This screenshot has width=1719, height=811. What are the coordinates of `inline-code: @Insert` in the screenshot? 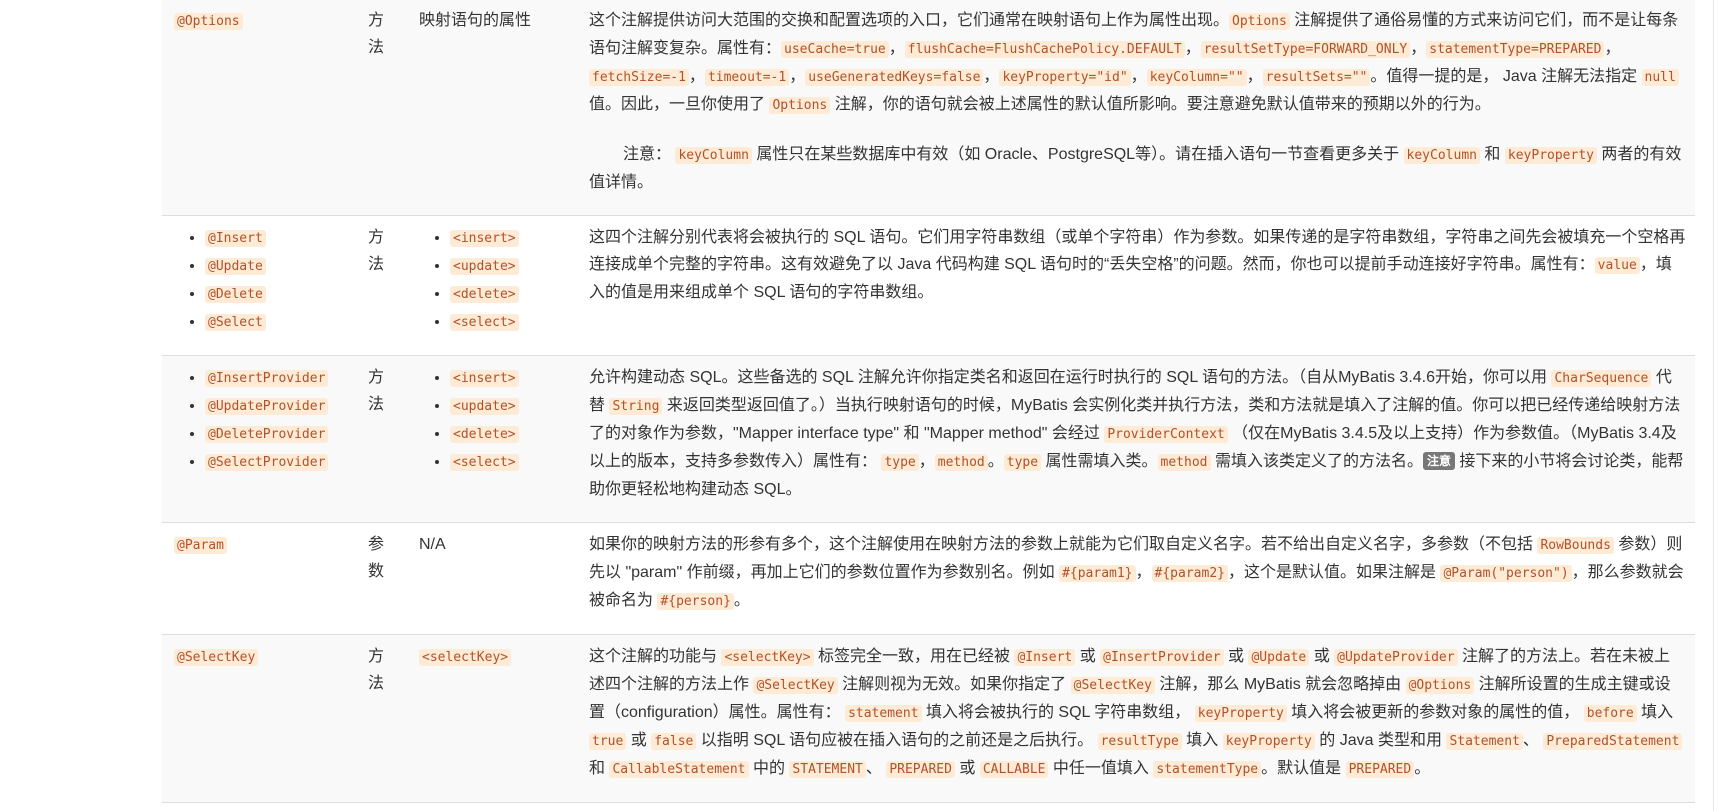 It's located at (1045, 657).